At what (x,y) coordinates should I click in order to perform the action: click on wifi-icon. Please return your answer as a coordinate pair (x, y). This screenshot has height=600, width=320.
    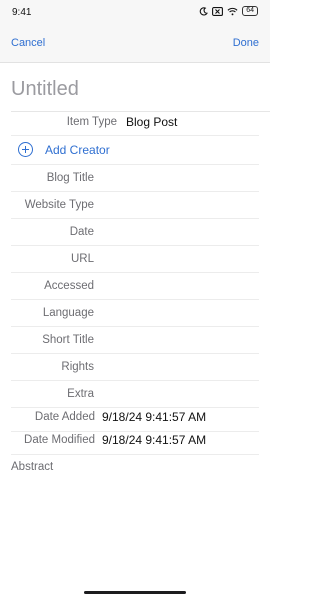
    Looking at the image, I should click on (232, 11).